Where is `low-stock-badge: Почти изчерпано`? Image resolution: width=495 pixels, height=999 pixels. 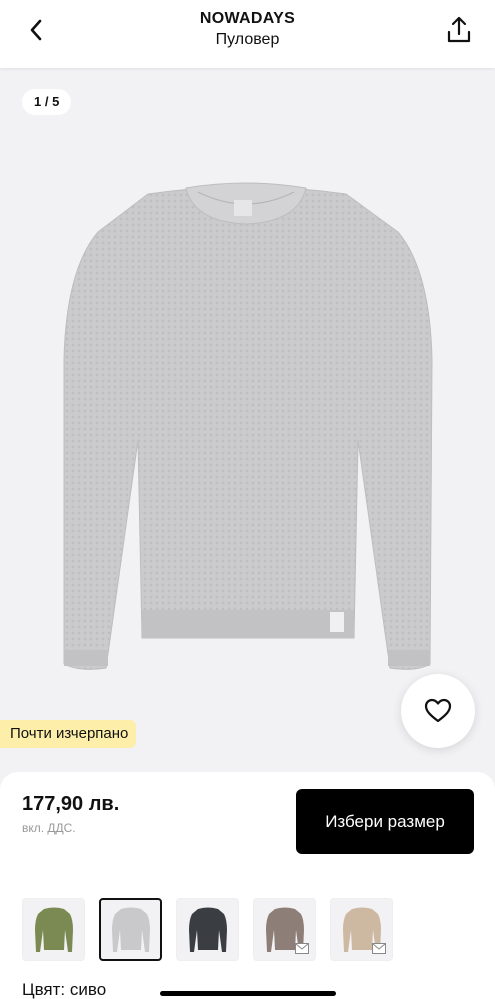 low-stock-badge: Почти изчерпано is located at coordinates (68, 734).